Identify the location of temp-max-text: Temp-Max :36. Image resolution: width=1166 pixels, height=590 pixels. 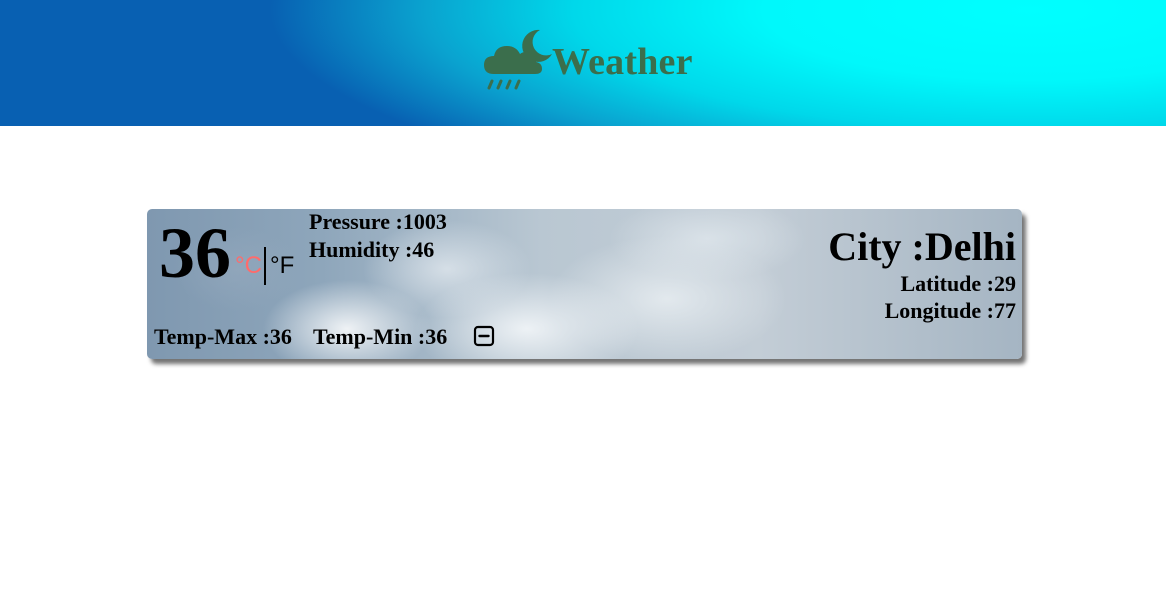
(223, 336).